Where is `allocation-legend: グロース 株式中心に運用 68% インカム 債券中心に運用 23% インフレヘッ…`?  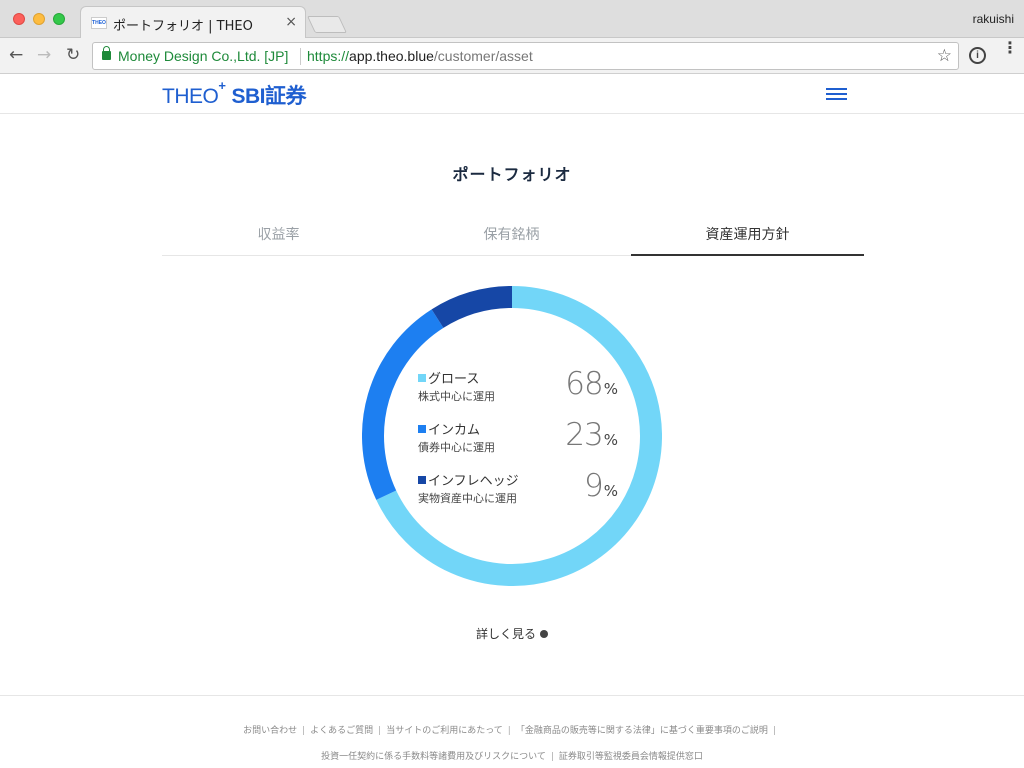 allocation-legend: グロース 株式中心に運用 68% インカム 債券中心に運用 23% インフレヘッ… is located at coordinates (518, 442).